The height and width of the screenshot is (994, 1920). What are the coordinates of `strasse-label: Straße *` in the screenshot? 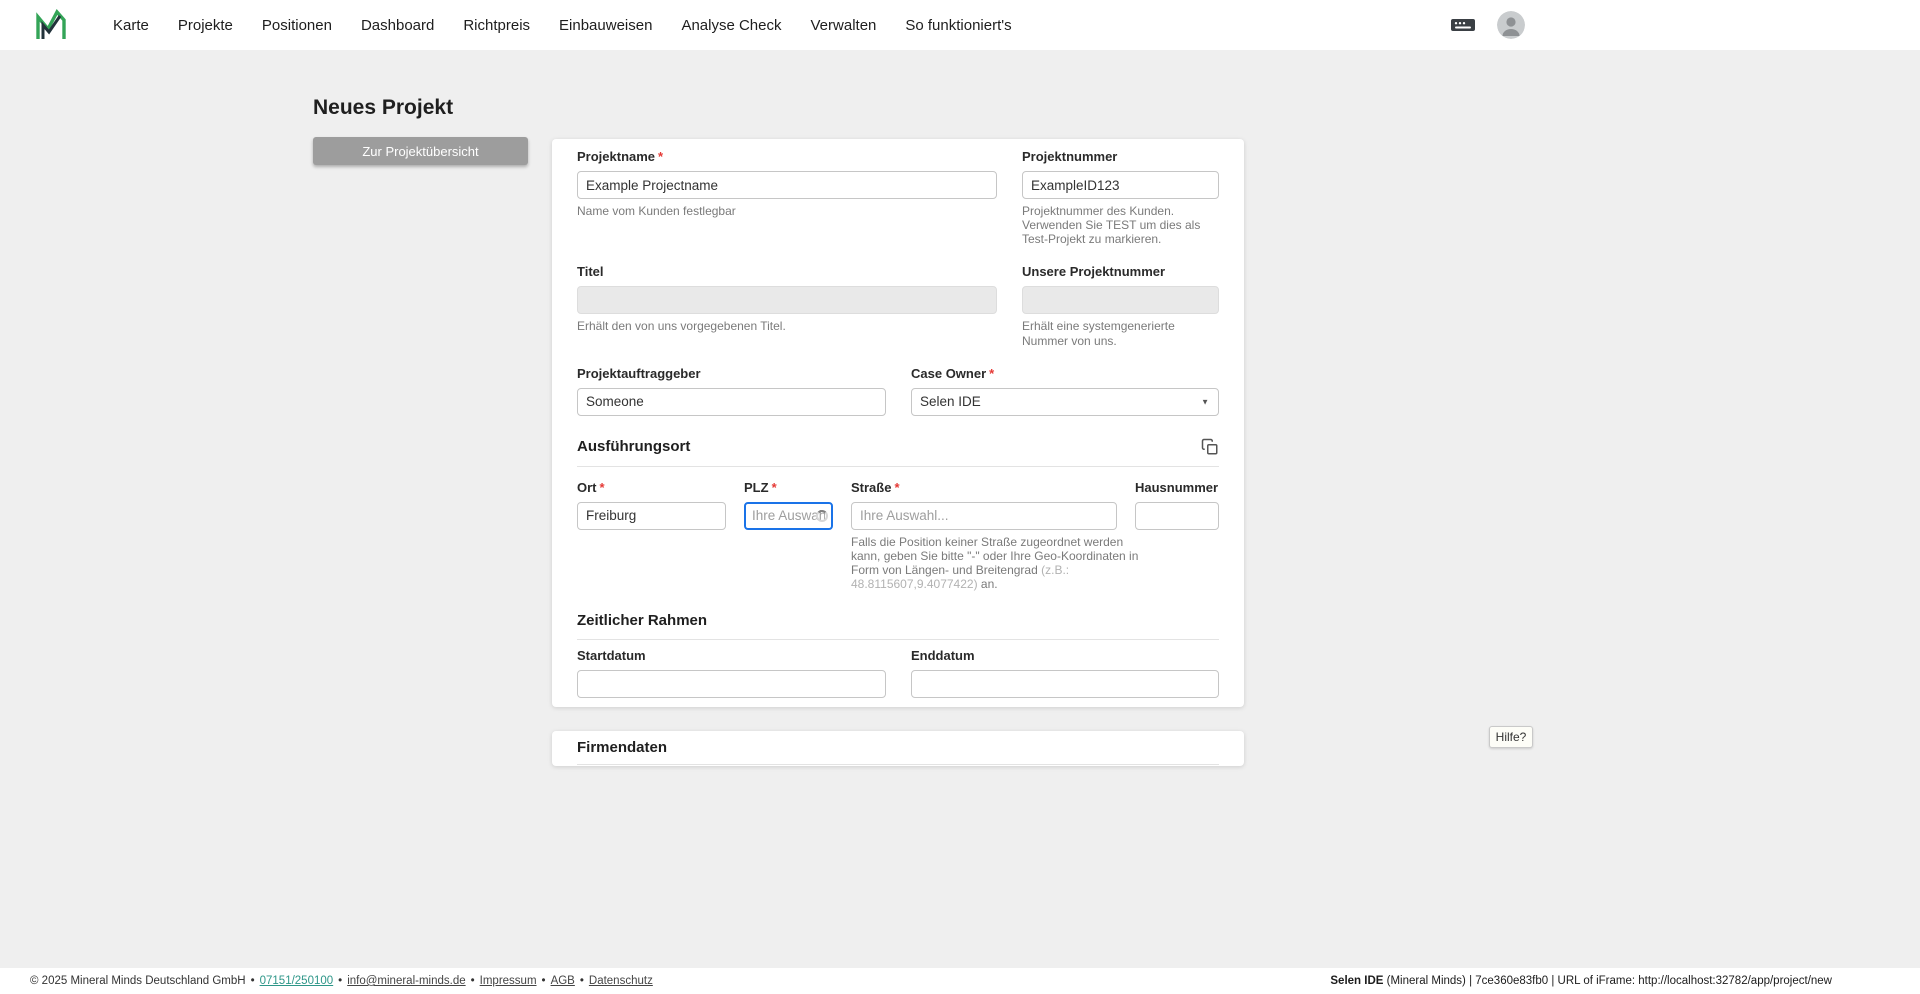 It's located at (875, 487).